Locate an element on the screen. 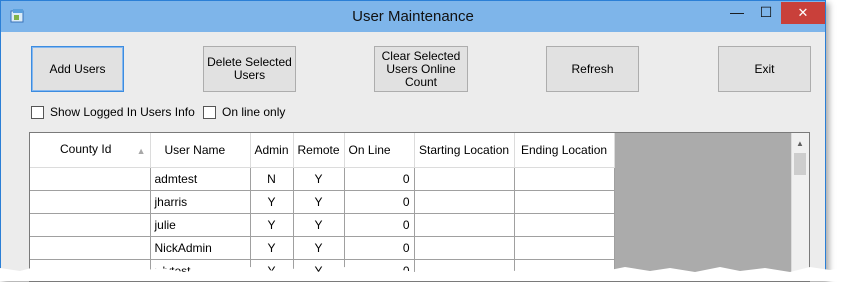  table-row: admtestNY0 is located at coordinates (322, 179).